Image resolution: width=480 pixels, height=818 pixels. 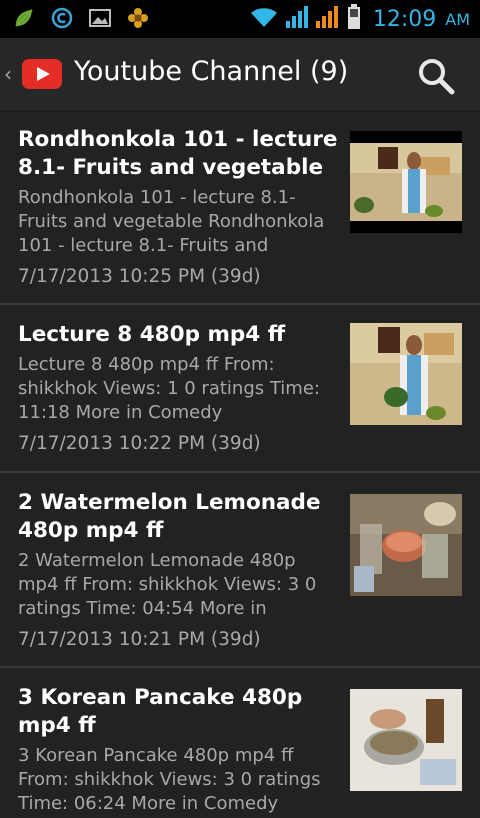 What do you see at coordinates (211, 71) in the screenshot?
I see `page-title: Youtube Channel (9)` at bounding box center [211, 71].